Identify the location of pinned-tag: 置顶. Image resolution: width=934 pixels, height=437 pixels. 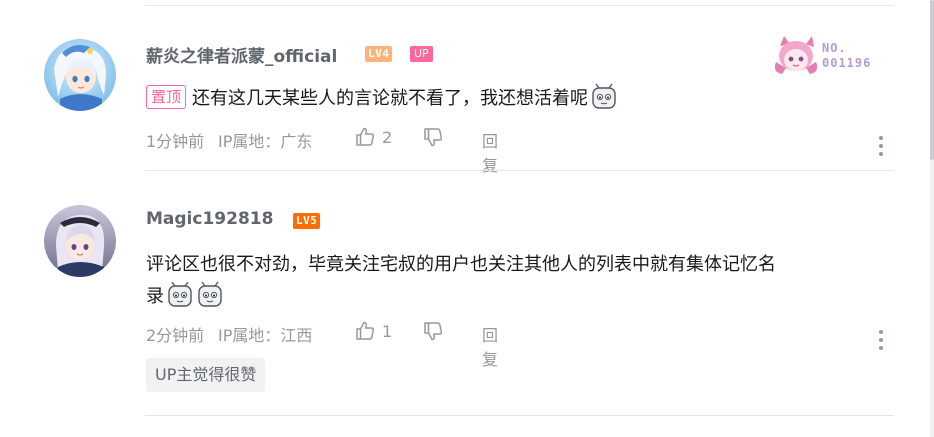
(166, 97).